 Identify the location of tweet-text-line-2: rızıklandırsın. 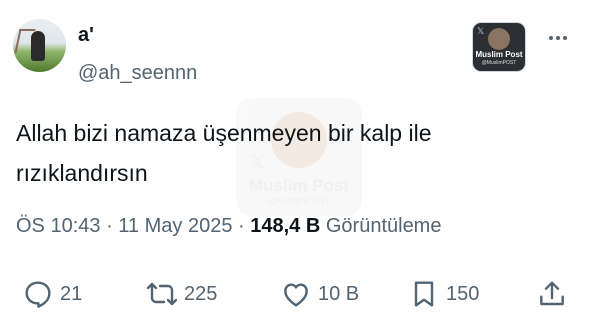
(82, 173).